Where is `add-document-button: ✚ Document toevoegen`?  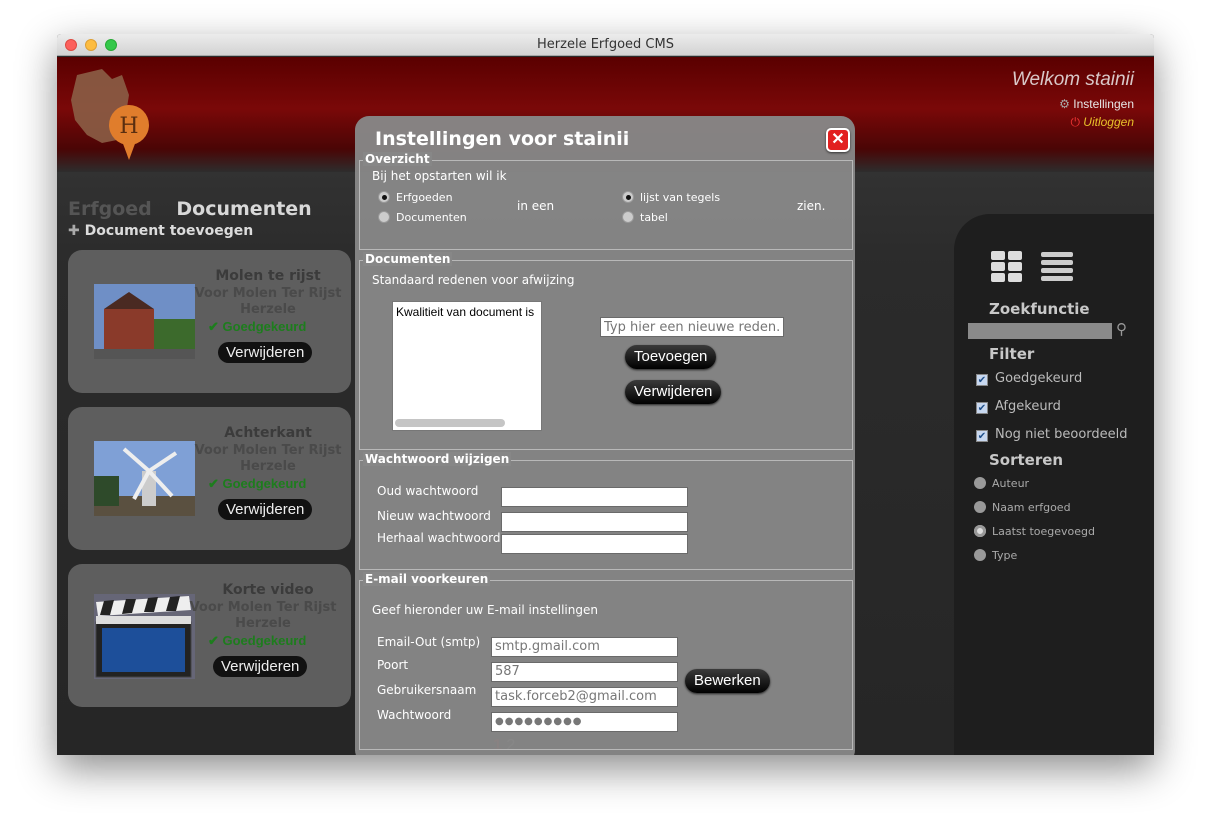
add-document-button: ✚ Document toevoegen is located at coordinates (160, 231).